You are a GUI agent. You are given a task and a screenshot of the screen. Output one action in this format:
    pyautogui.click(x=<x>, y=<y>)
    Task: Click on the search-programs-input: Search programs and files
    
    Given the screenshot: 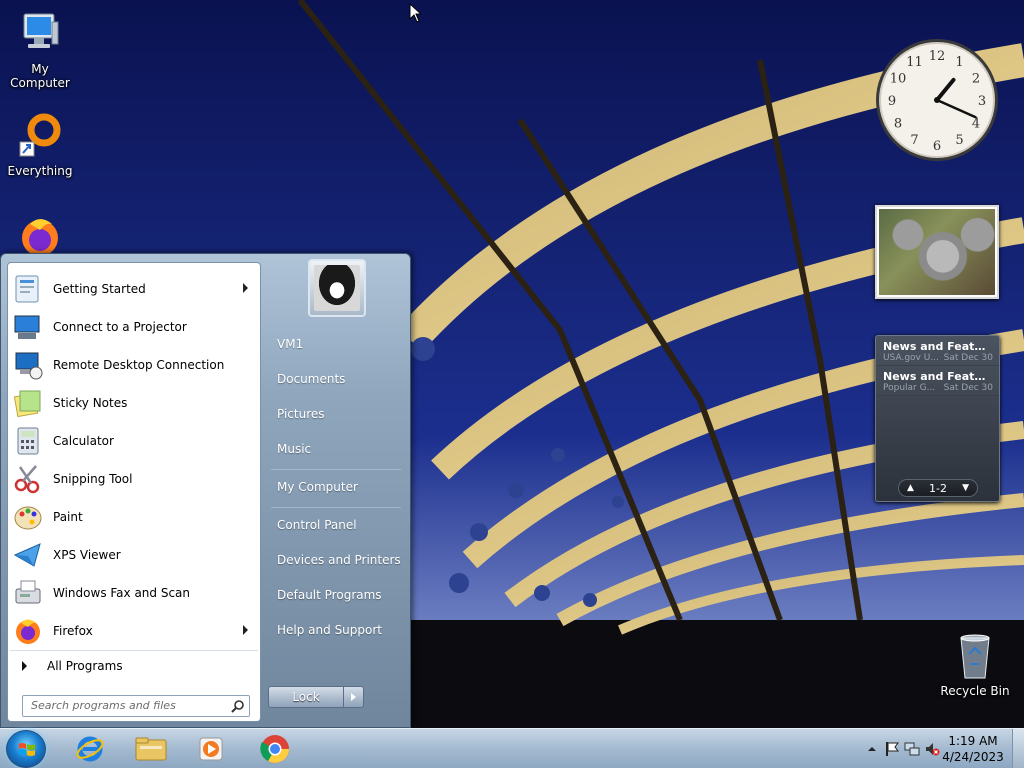 What is the action you would take?
    pyautogui.click(x=136, y=706)
    